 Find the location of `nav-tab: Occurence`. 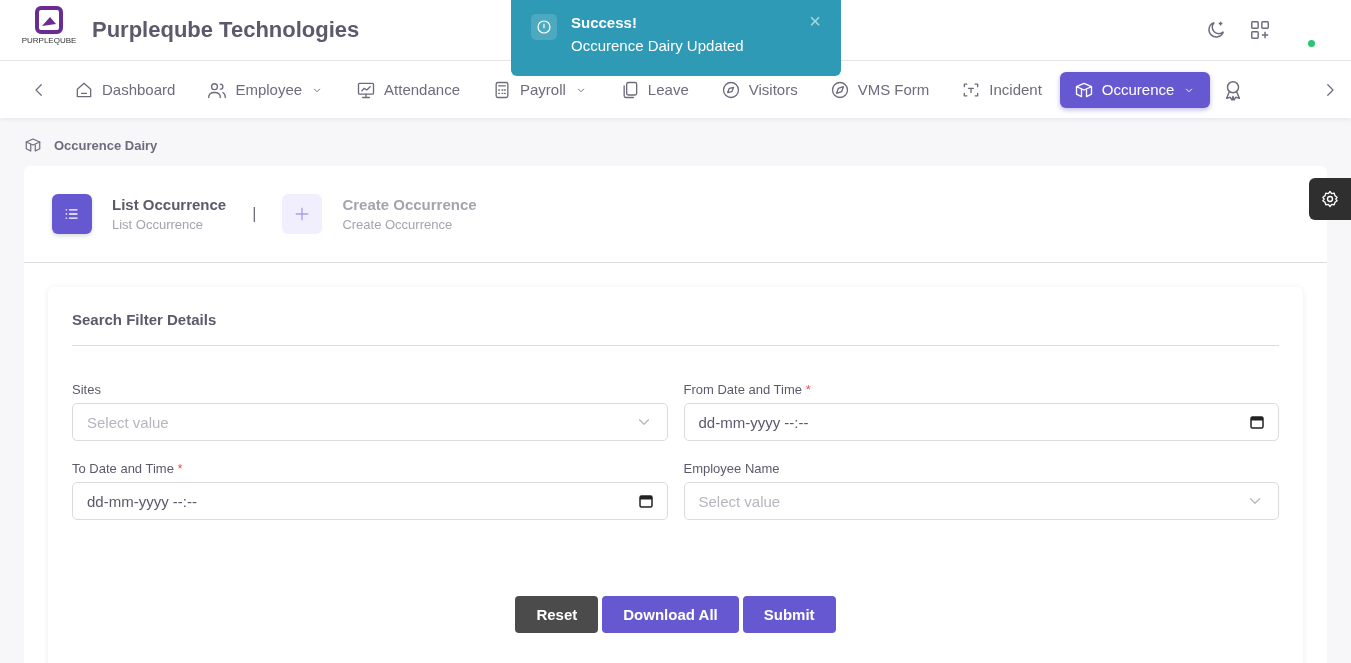

nav-tab: Occurence is located at coordinates (1135, 89).